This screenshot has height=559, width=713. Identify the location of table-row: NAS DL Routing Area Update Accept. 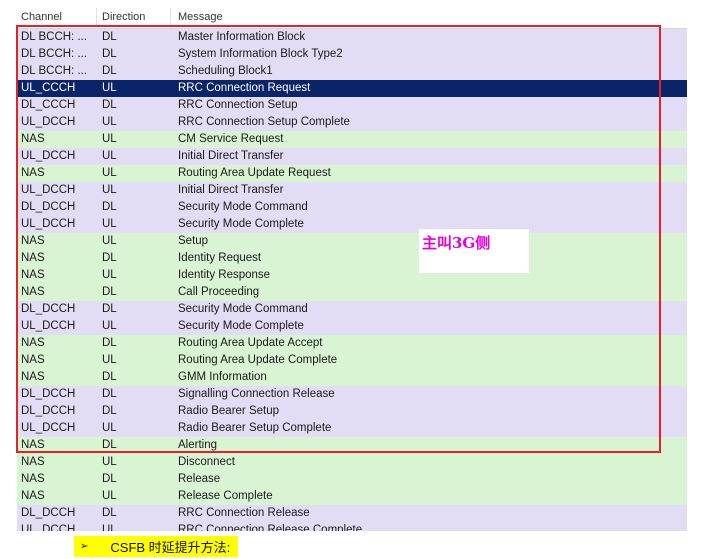
(352, 343).